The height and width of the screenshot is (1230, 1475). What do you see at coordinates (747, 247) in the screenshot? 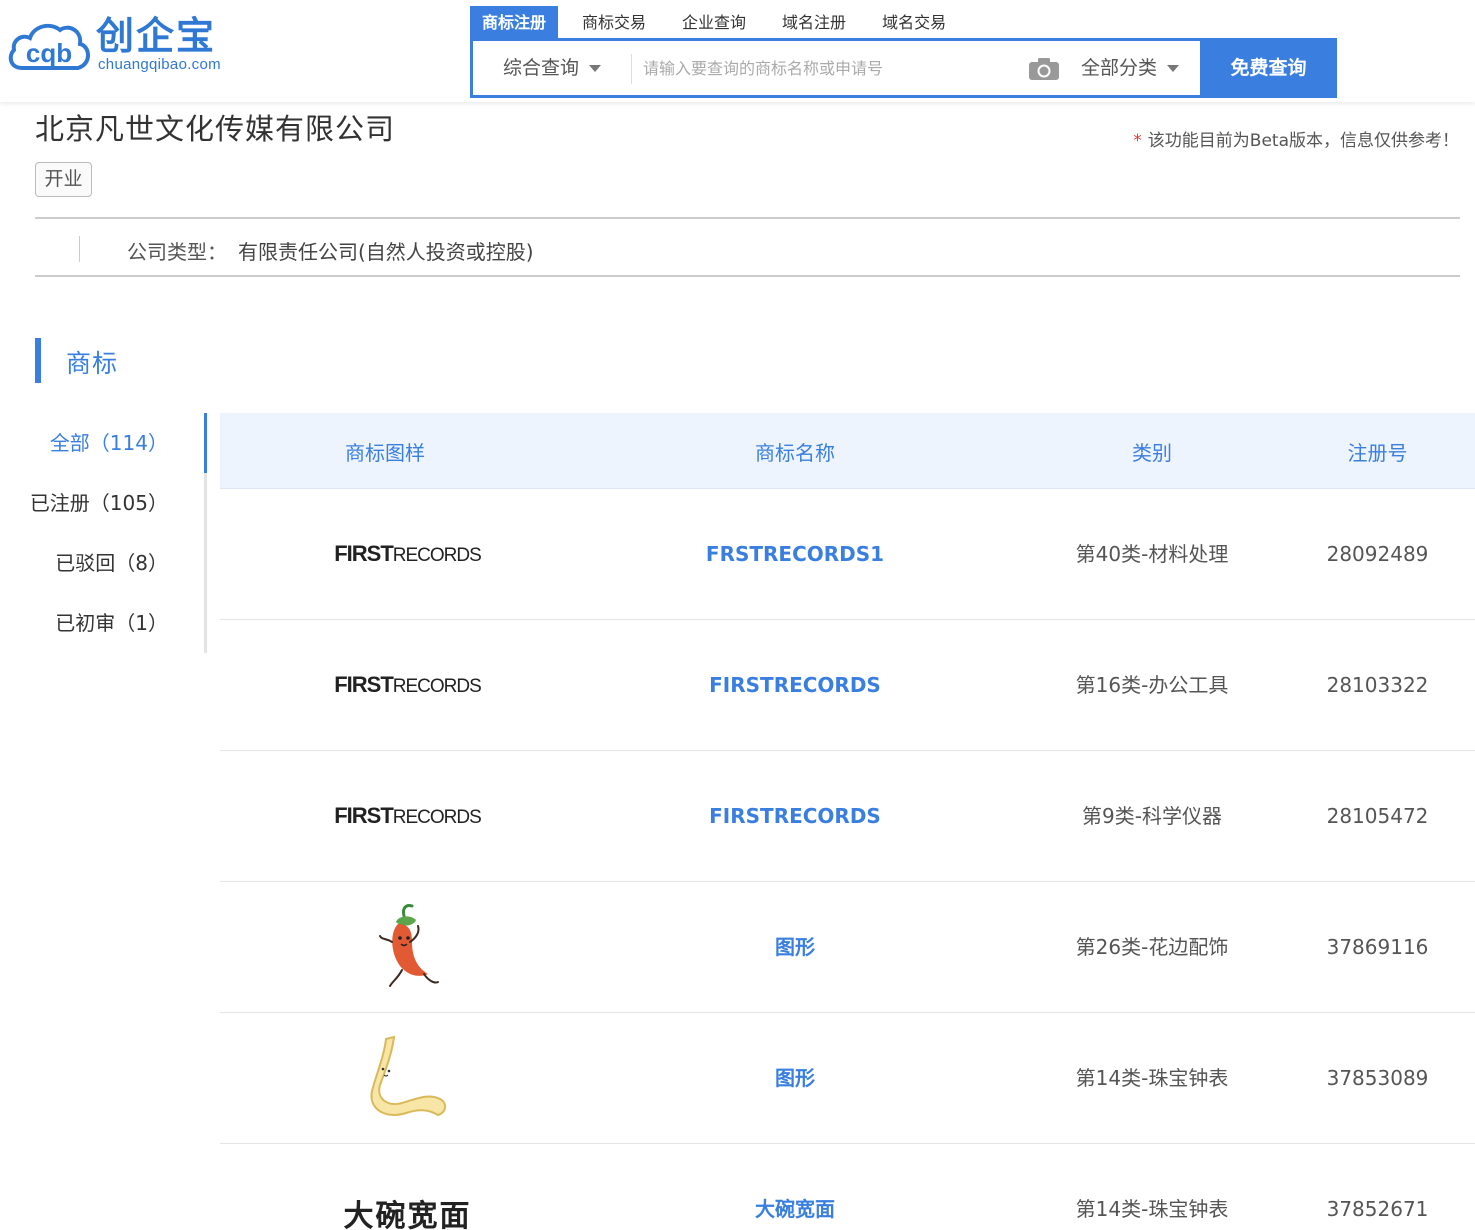
I see `company-info-row: 公司类型： 有限责任公司(自然人投资或控股)` at bounding box center [747, 247].